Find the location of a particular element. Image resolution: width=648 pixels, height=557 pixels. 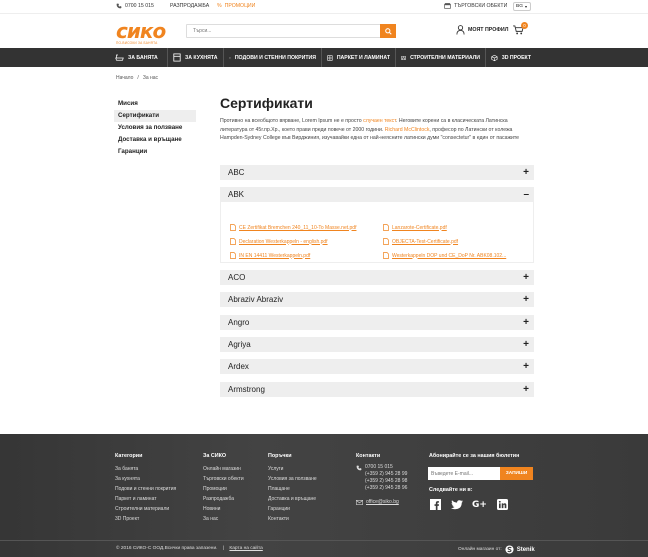

sidebar-item-warranties: Гаранции is located at coordinates (155, 152).